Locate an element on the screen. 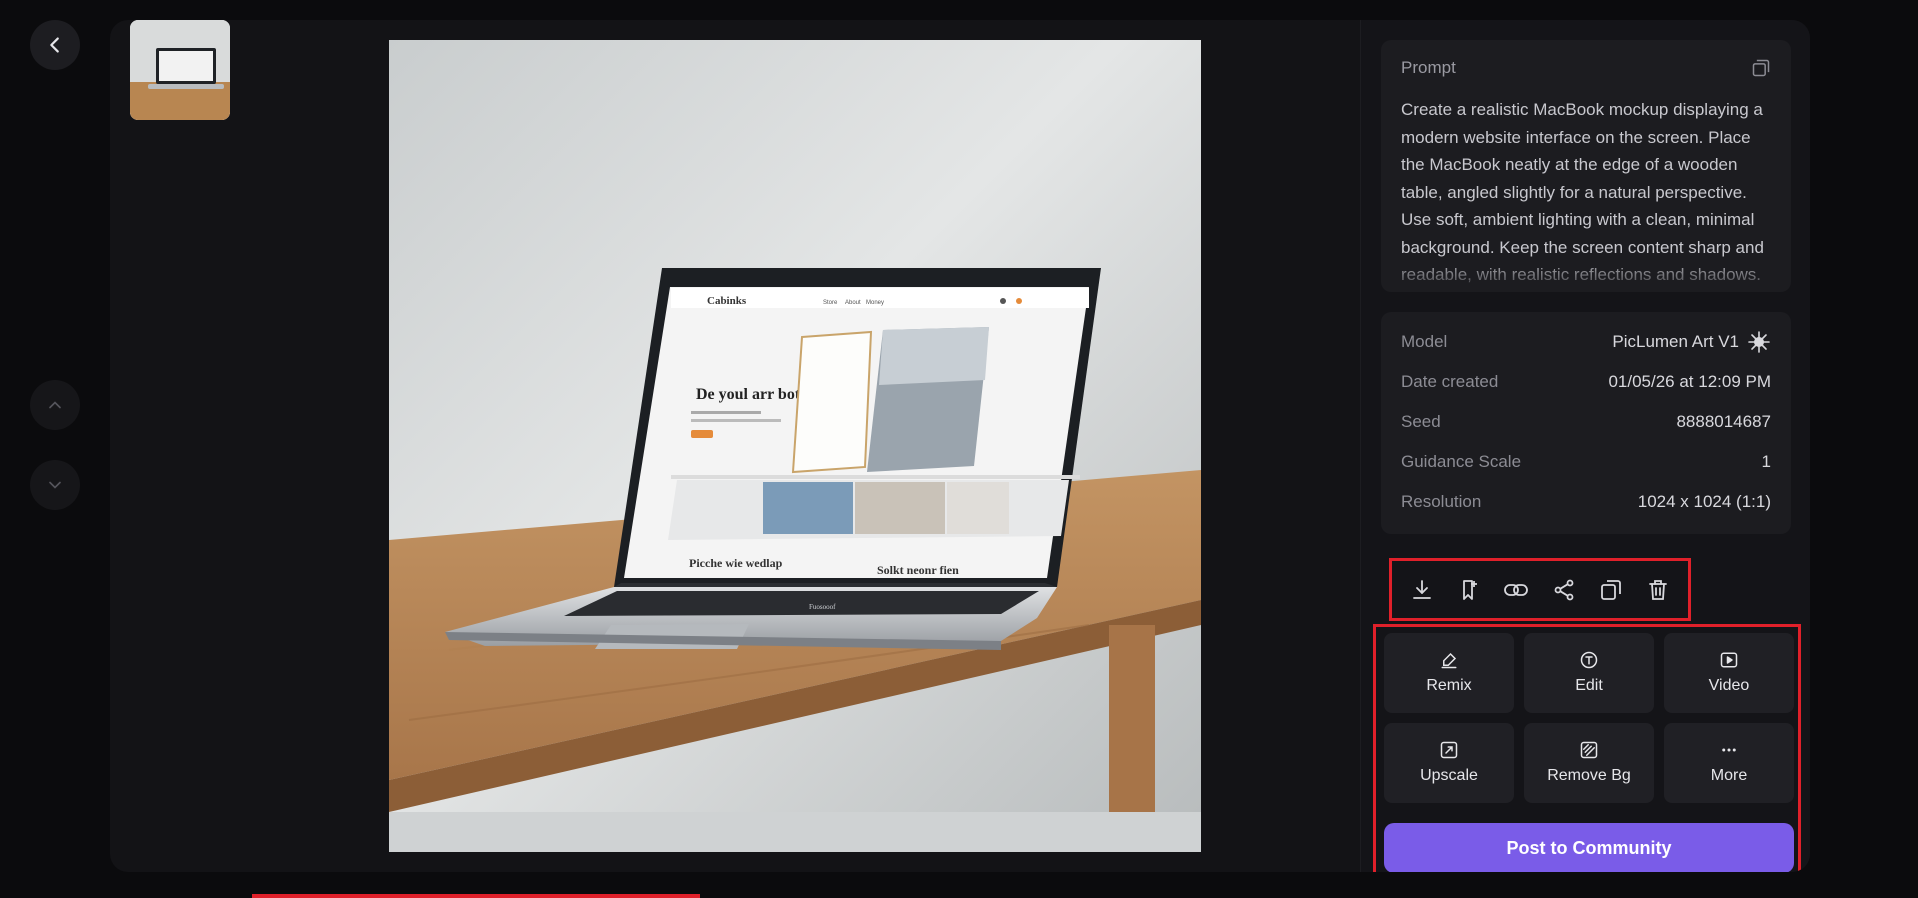  meta-row-model: Model PicLumen Art V1 is located at coordinates (1586, 342).